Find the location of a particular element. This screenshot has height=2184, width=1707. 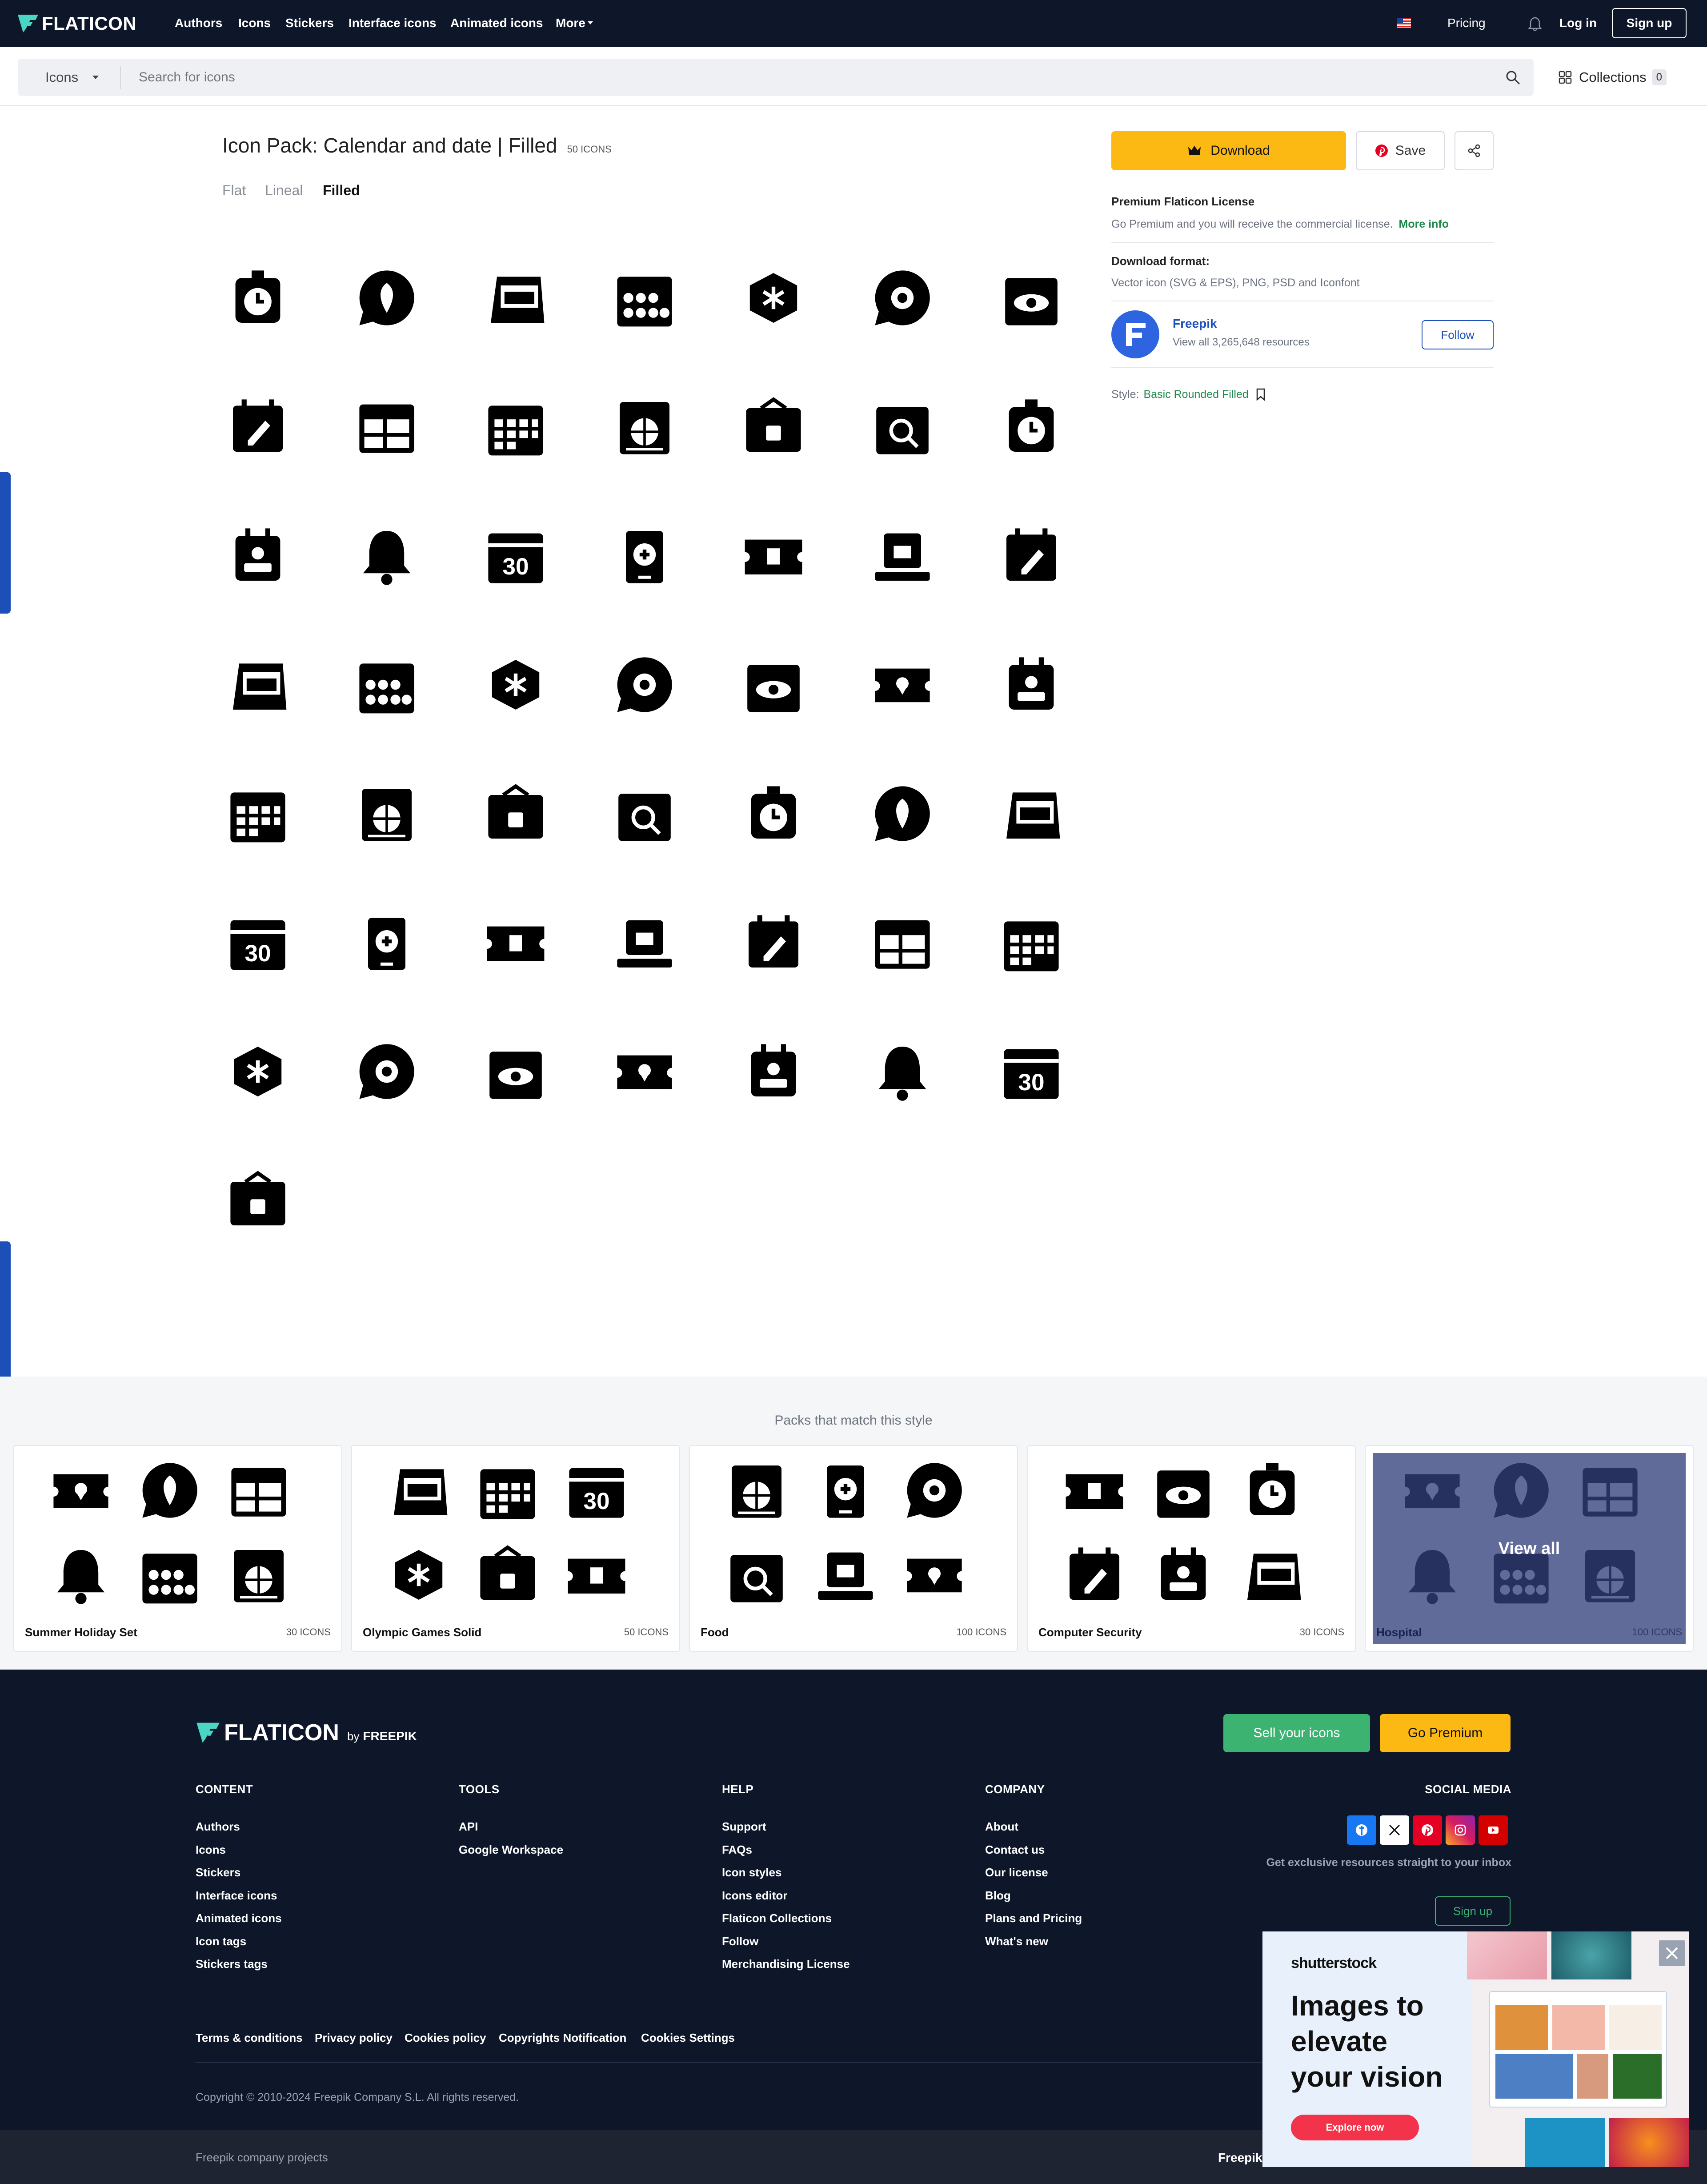

calendar-bag-icon is located at coordinates (773, 555).